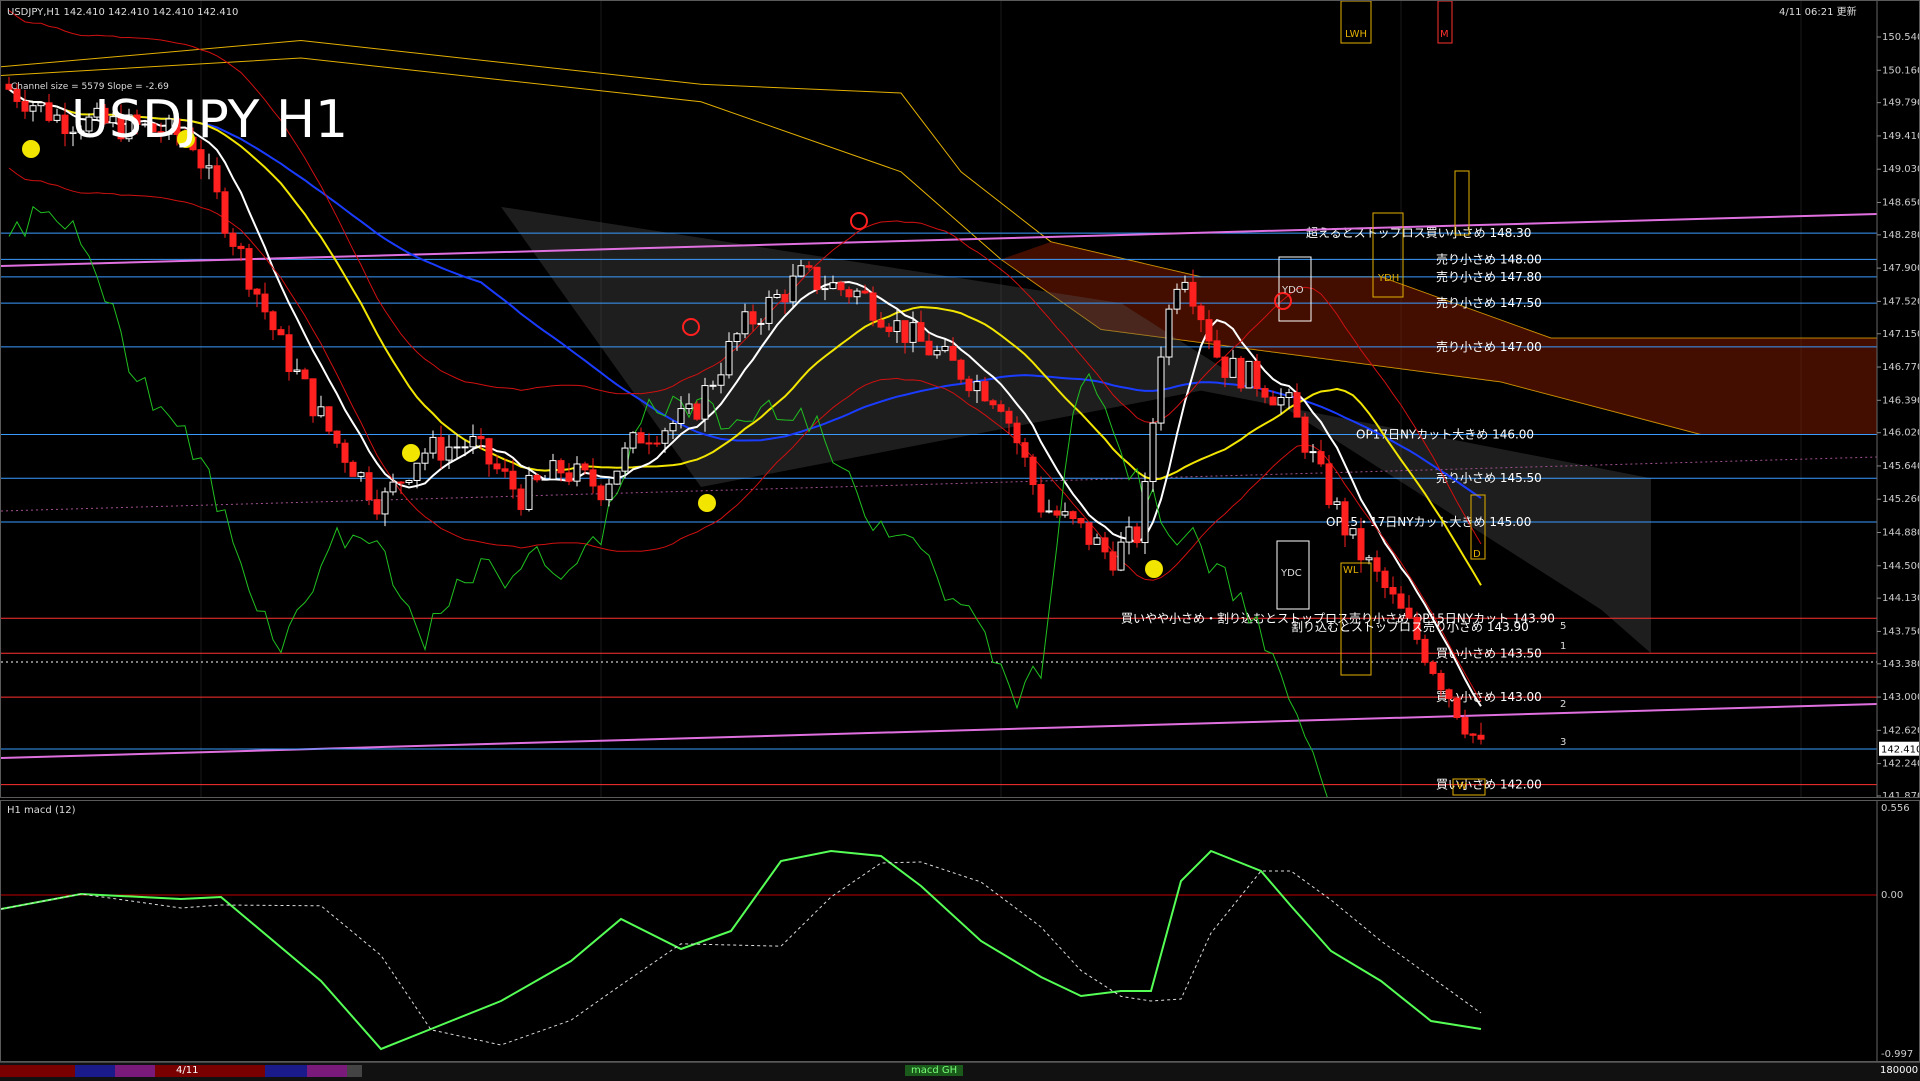 This screenshot has height=1081, width=1920. What do you see at coordinates (1489, 346) in the screenshot?
I see `level-label: 売り小さめ 147.00` at bounding box center [1489, 346].